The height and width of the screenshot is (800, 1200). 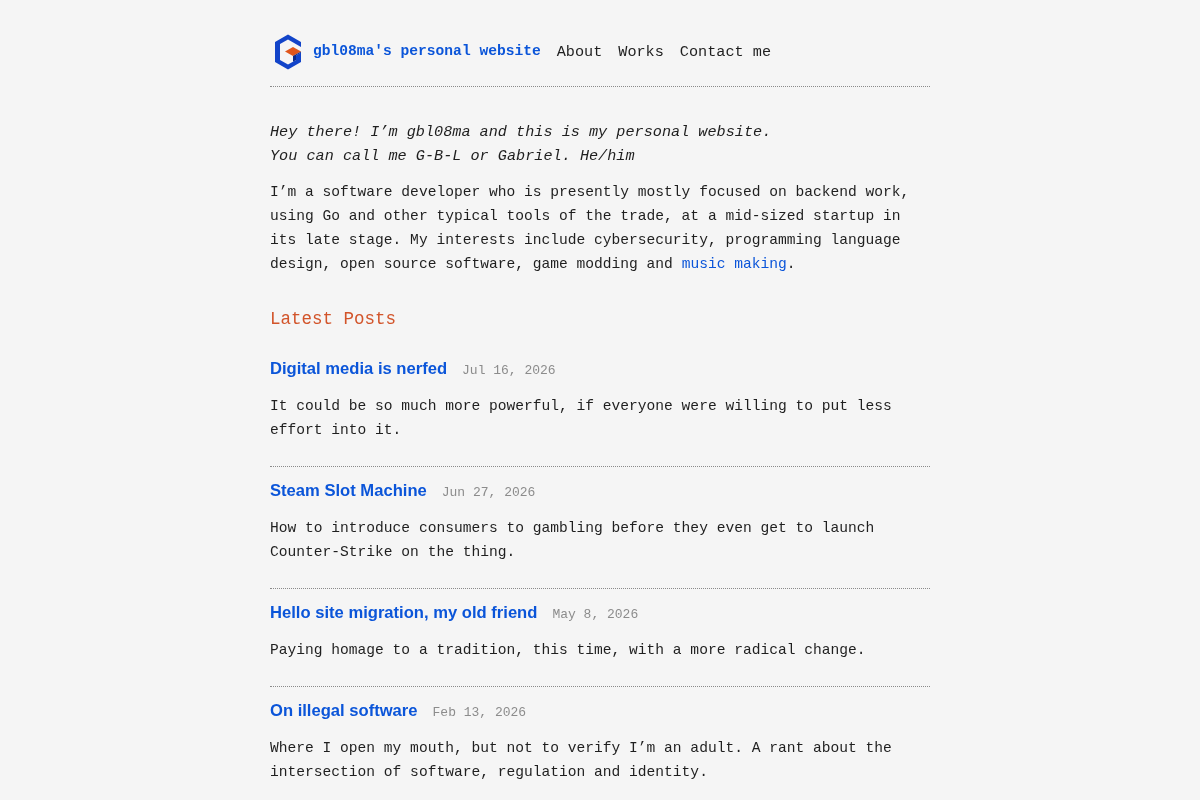 What do you see at coordinates (404, 613) in the screenshot?
I see `post-title-link: Hello site migration, my old friend` at bounding box center [404, 613].